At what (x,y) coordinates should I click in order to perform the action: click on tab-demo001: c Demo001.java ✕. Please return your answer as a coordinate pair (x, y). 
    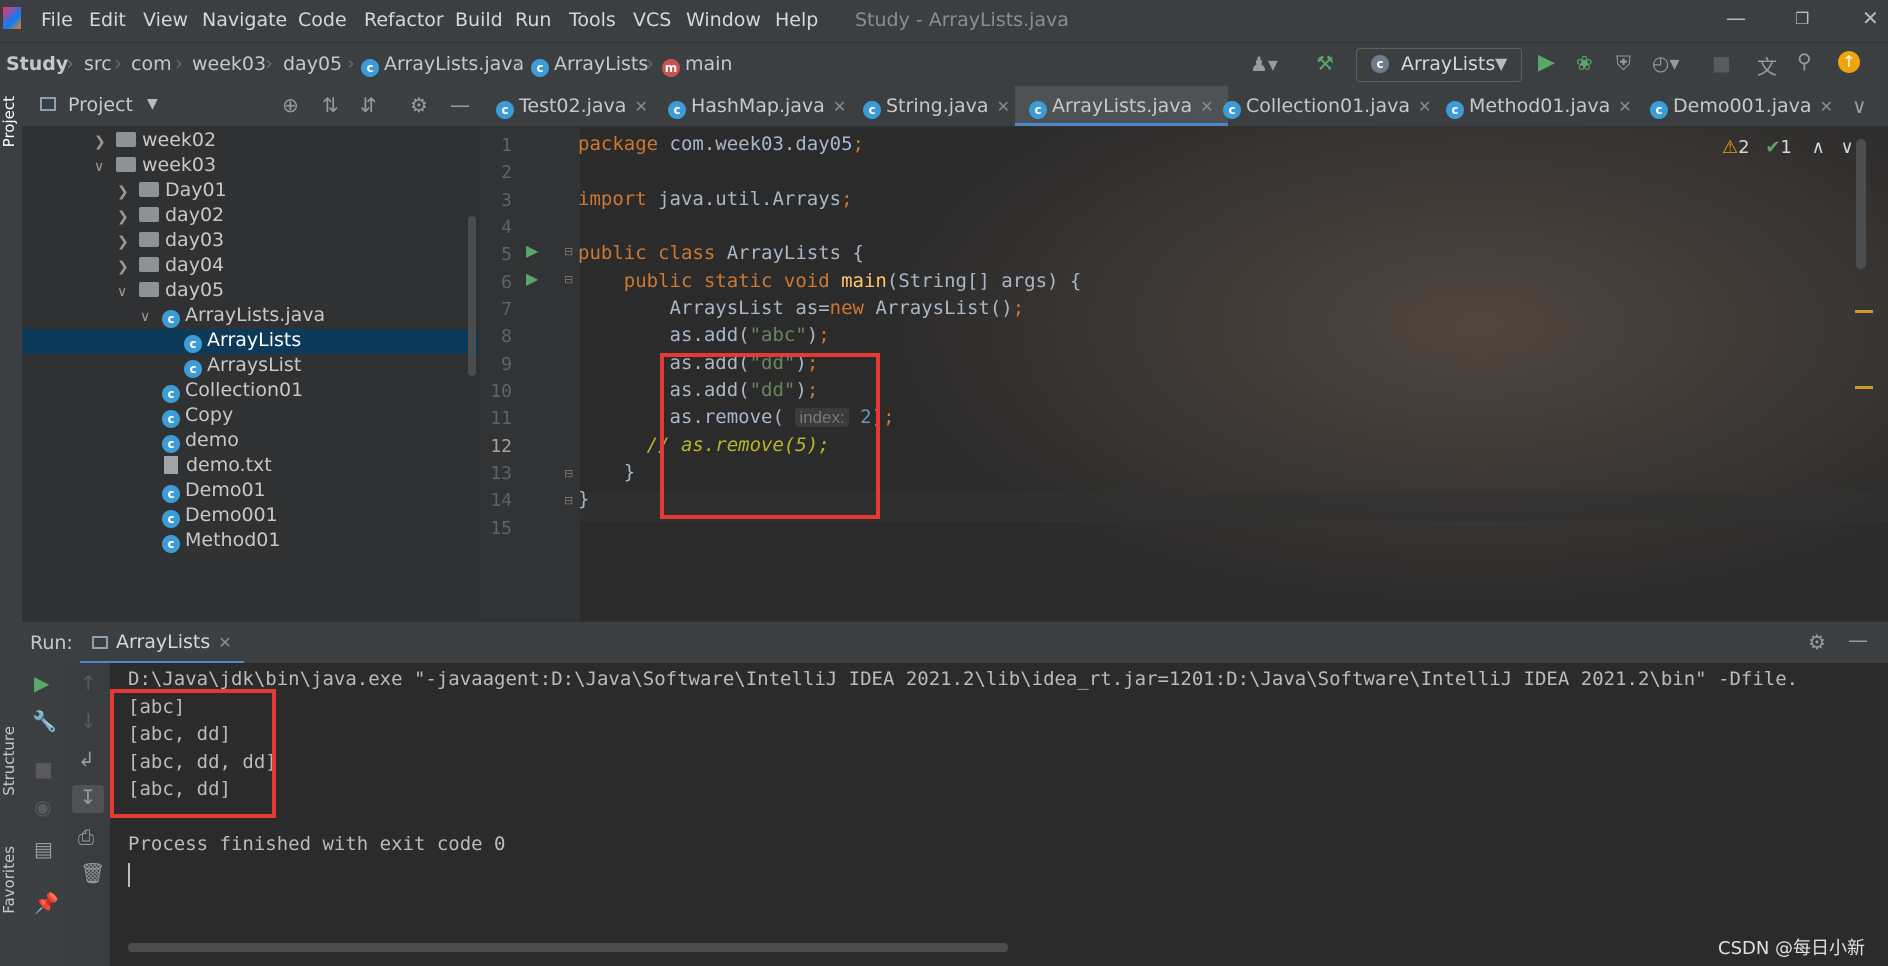
    Looking at the image, I should click on (1741, 106).